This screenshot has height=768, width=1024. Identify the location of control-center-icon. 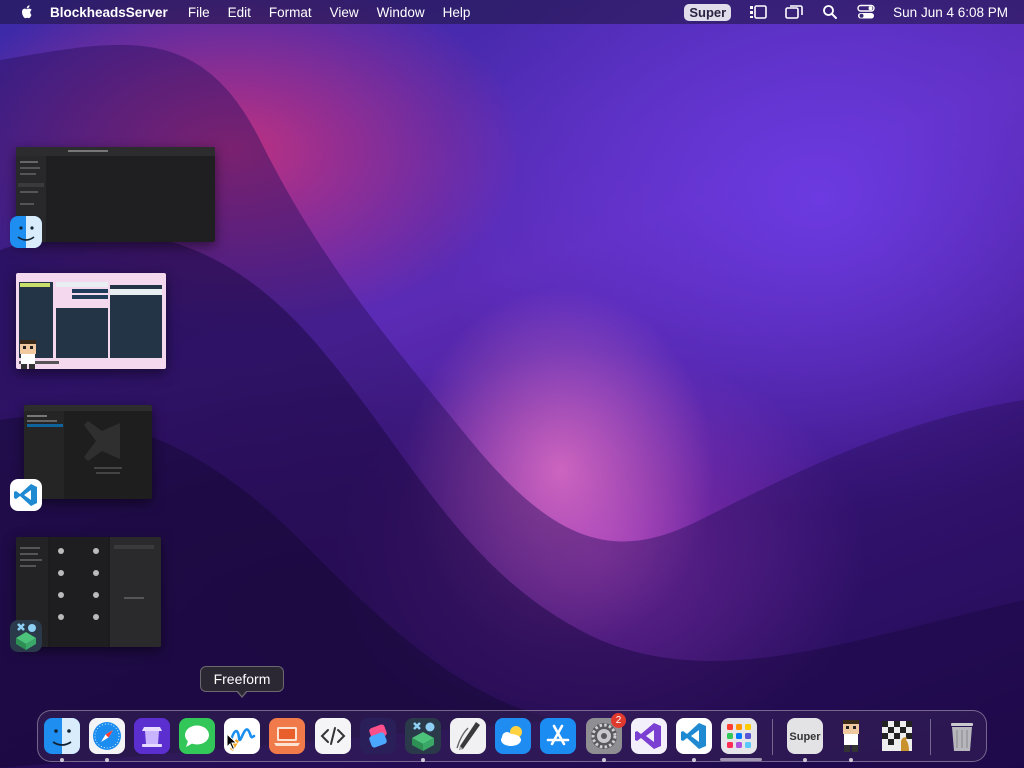
(866, 12).